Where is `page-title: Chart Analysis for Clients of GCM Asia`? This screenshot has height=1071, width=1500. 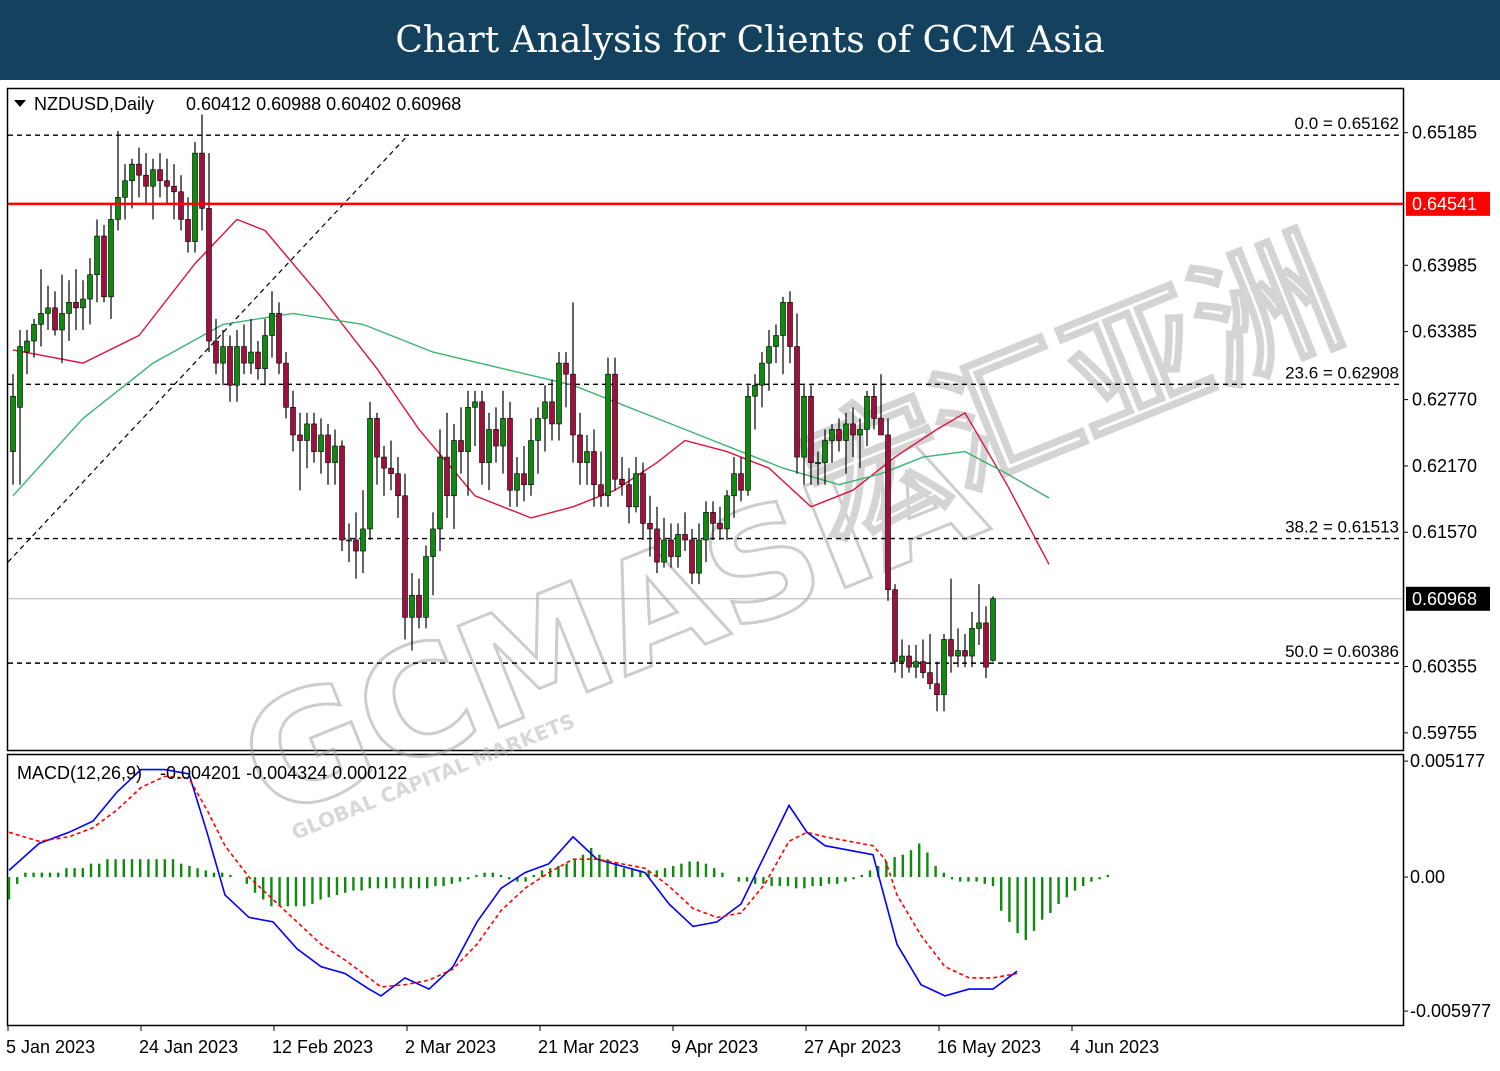 page-title: Chart Analysis for Clients of GCM Asia is located at coordinates (750, 40).